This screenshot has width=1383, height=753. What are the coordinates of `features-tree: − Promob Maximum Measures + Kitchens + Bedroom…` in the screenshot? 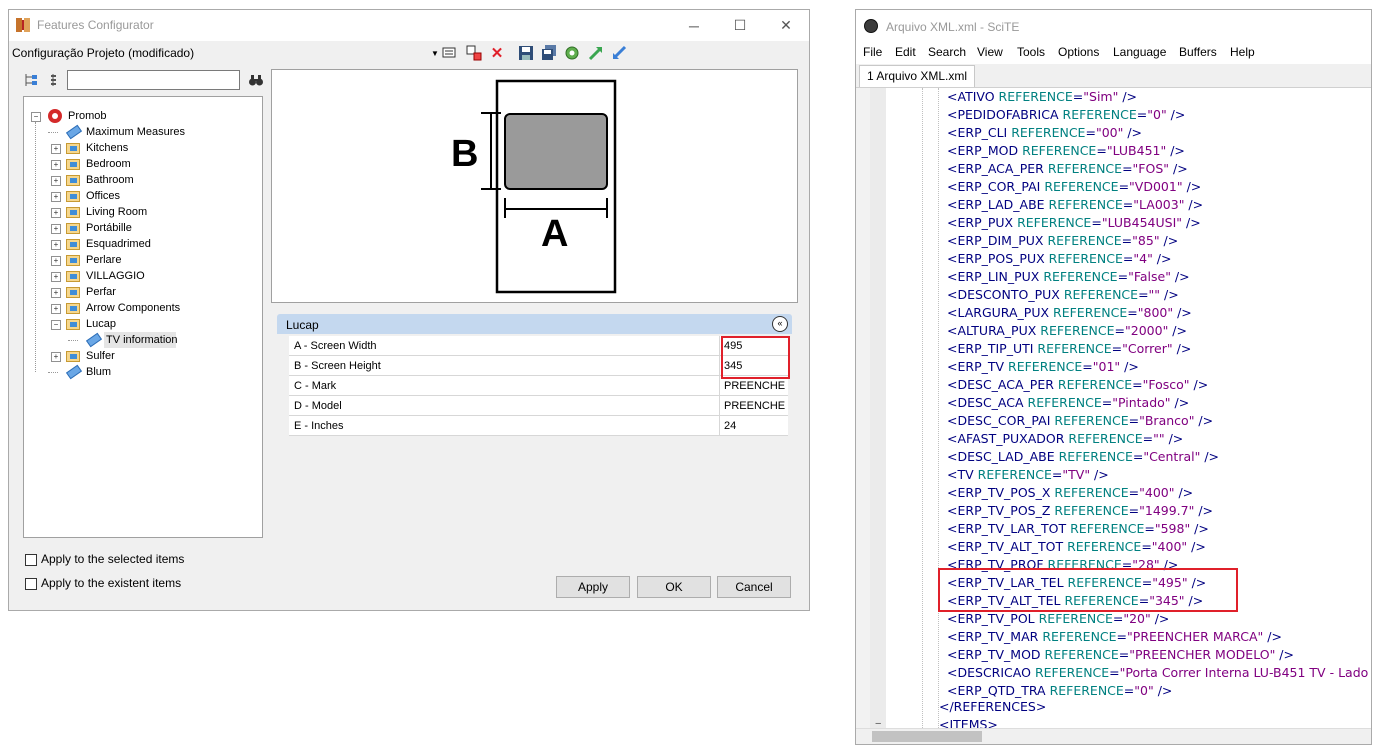 It's located at (143, 317).